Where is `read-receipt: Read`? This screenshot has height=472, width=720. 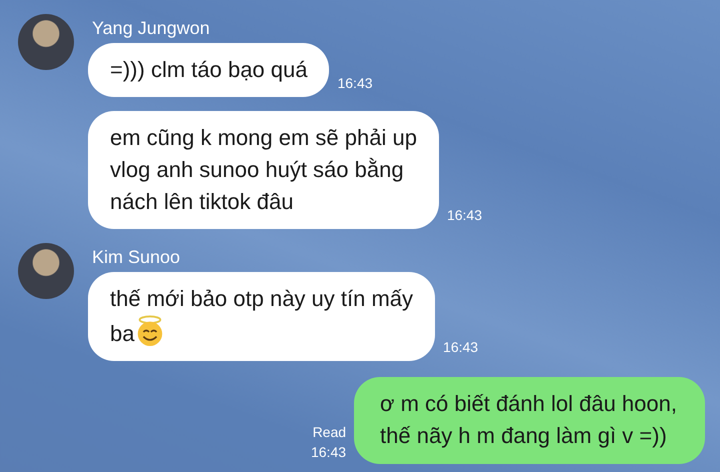
read-receipt: Read is located at coordinates (329, 432).